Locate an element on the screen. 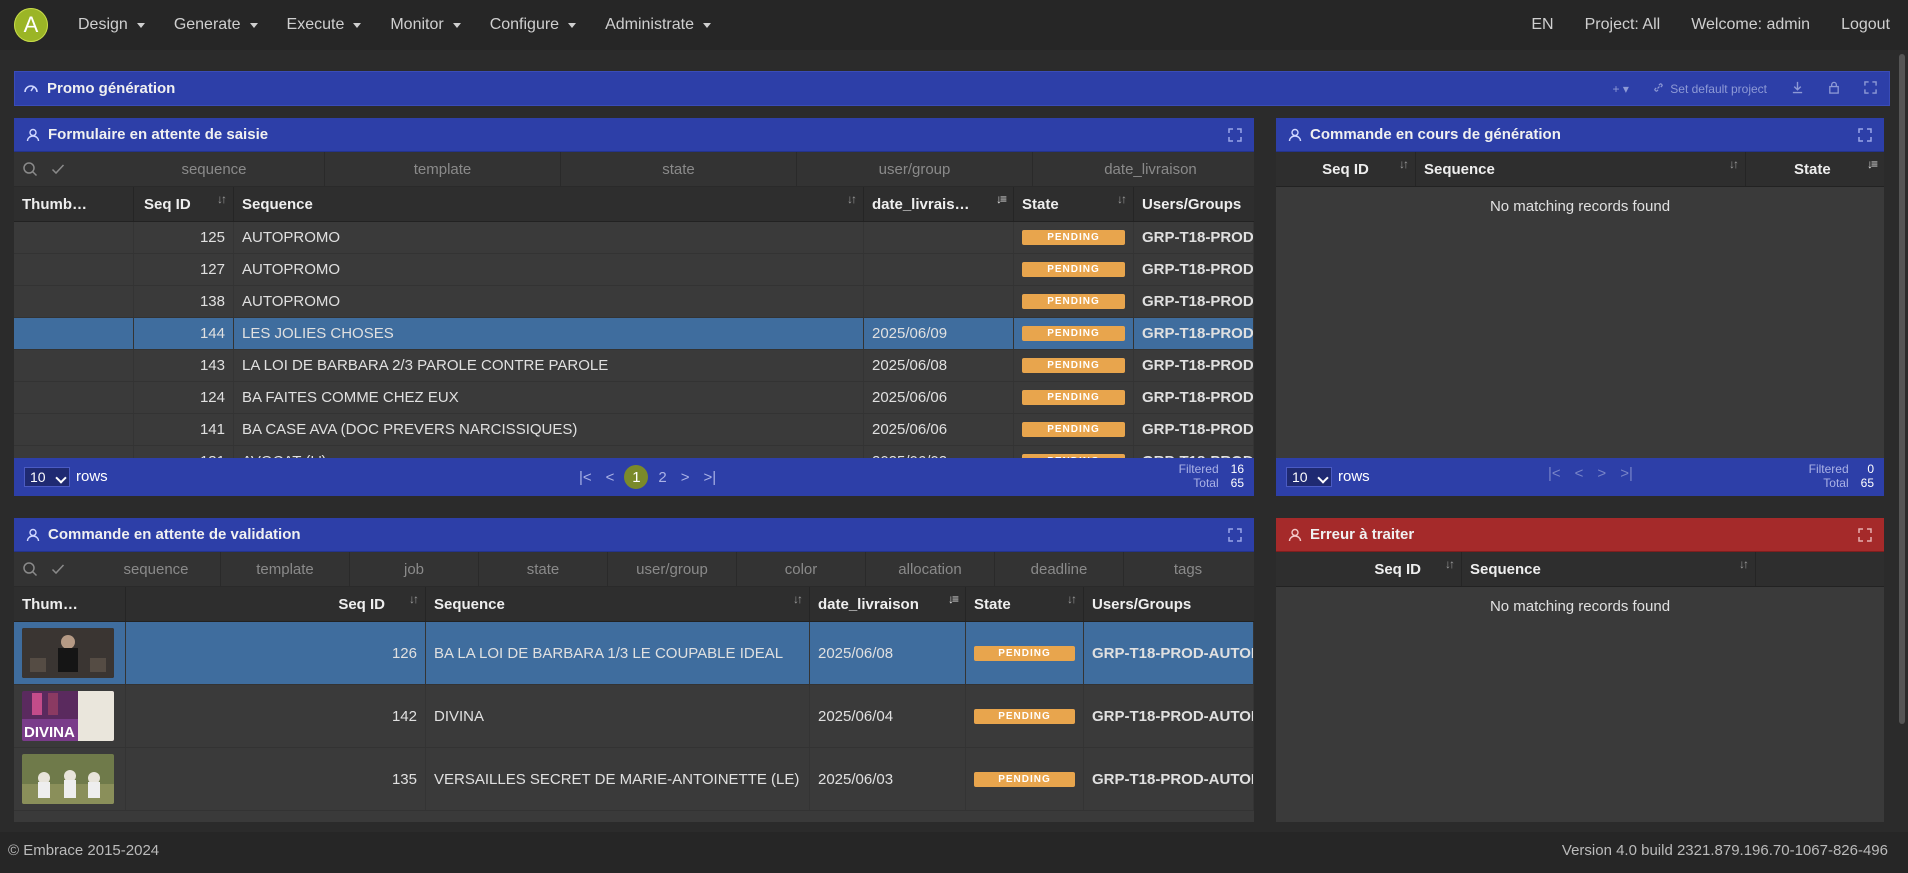  fullscreen-button is located at coordinates (1870, 88).